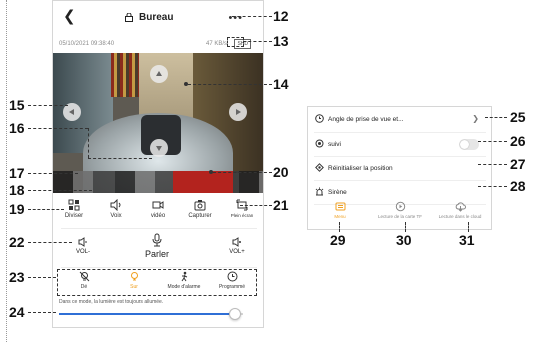 The width and height of the screenshot is (550, 342). Describe the element at coordinates (71, 112) in the screenshot. I see `triangle-left-icon` at that location.